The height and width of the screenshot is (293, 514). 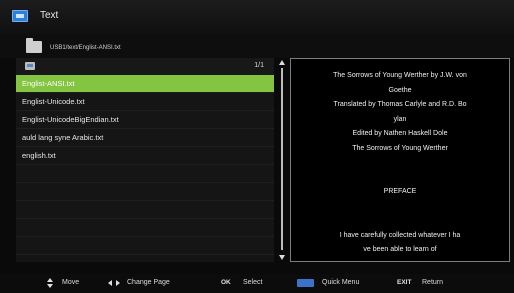 What do you see at coordinates (400, 90) in the screenshot?
I see `preview-line: Goethe` at bounding box center [400, 90].